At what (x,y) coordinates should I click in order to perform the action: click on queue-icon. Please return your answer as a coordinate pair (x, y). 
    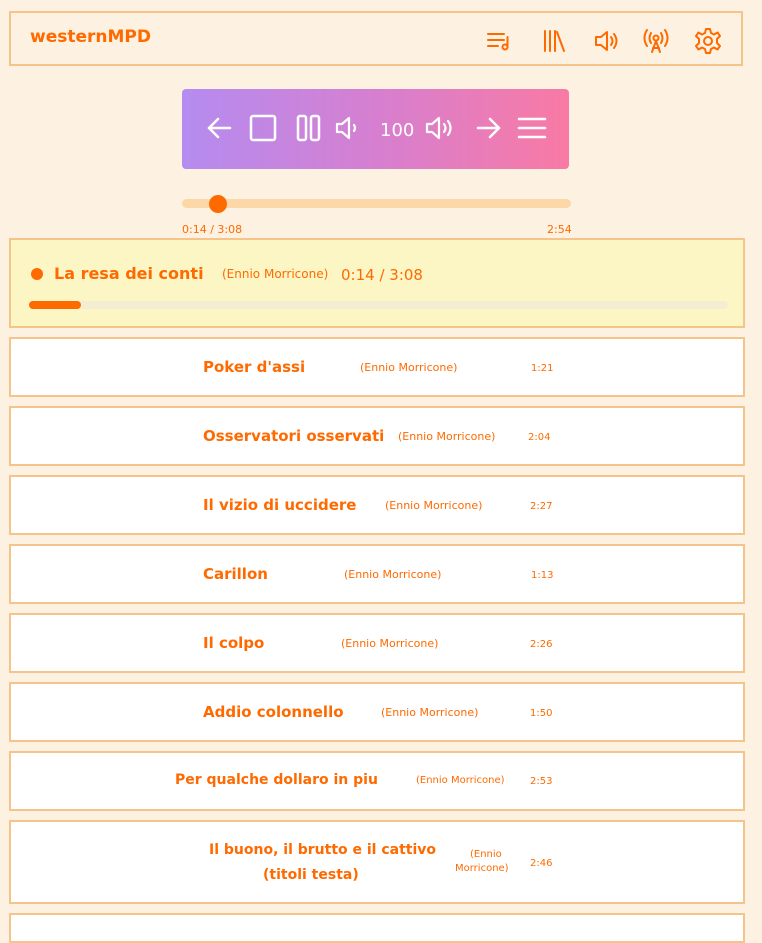
    Looking at the image, I should click on (499, 41).